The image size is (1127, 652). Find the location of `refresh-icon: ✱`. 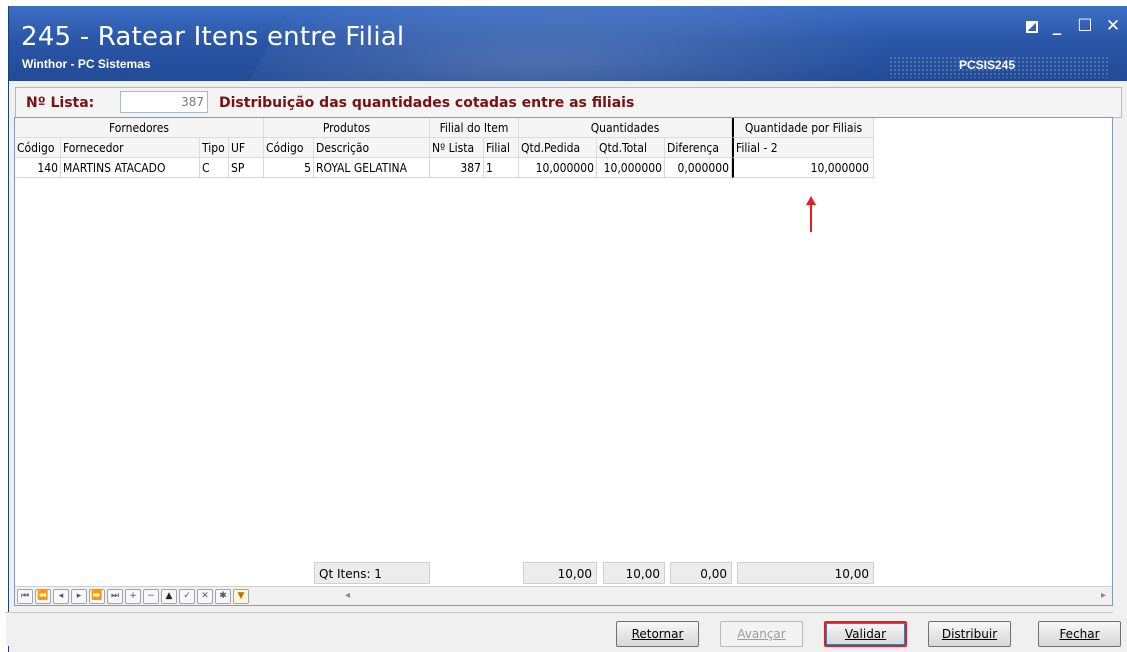

refresh-icon: ✱ is located at coordinates (223, 596).